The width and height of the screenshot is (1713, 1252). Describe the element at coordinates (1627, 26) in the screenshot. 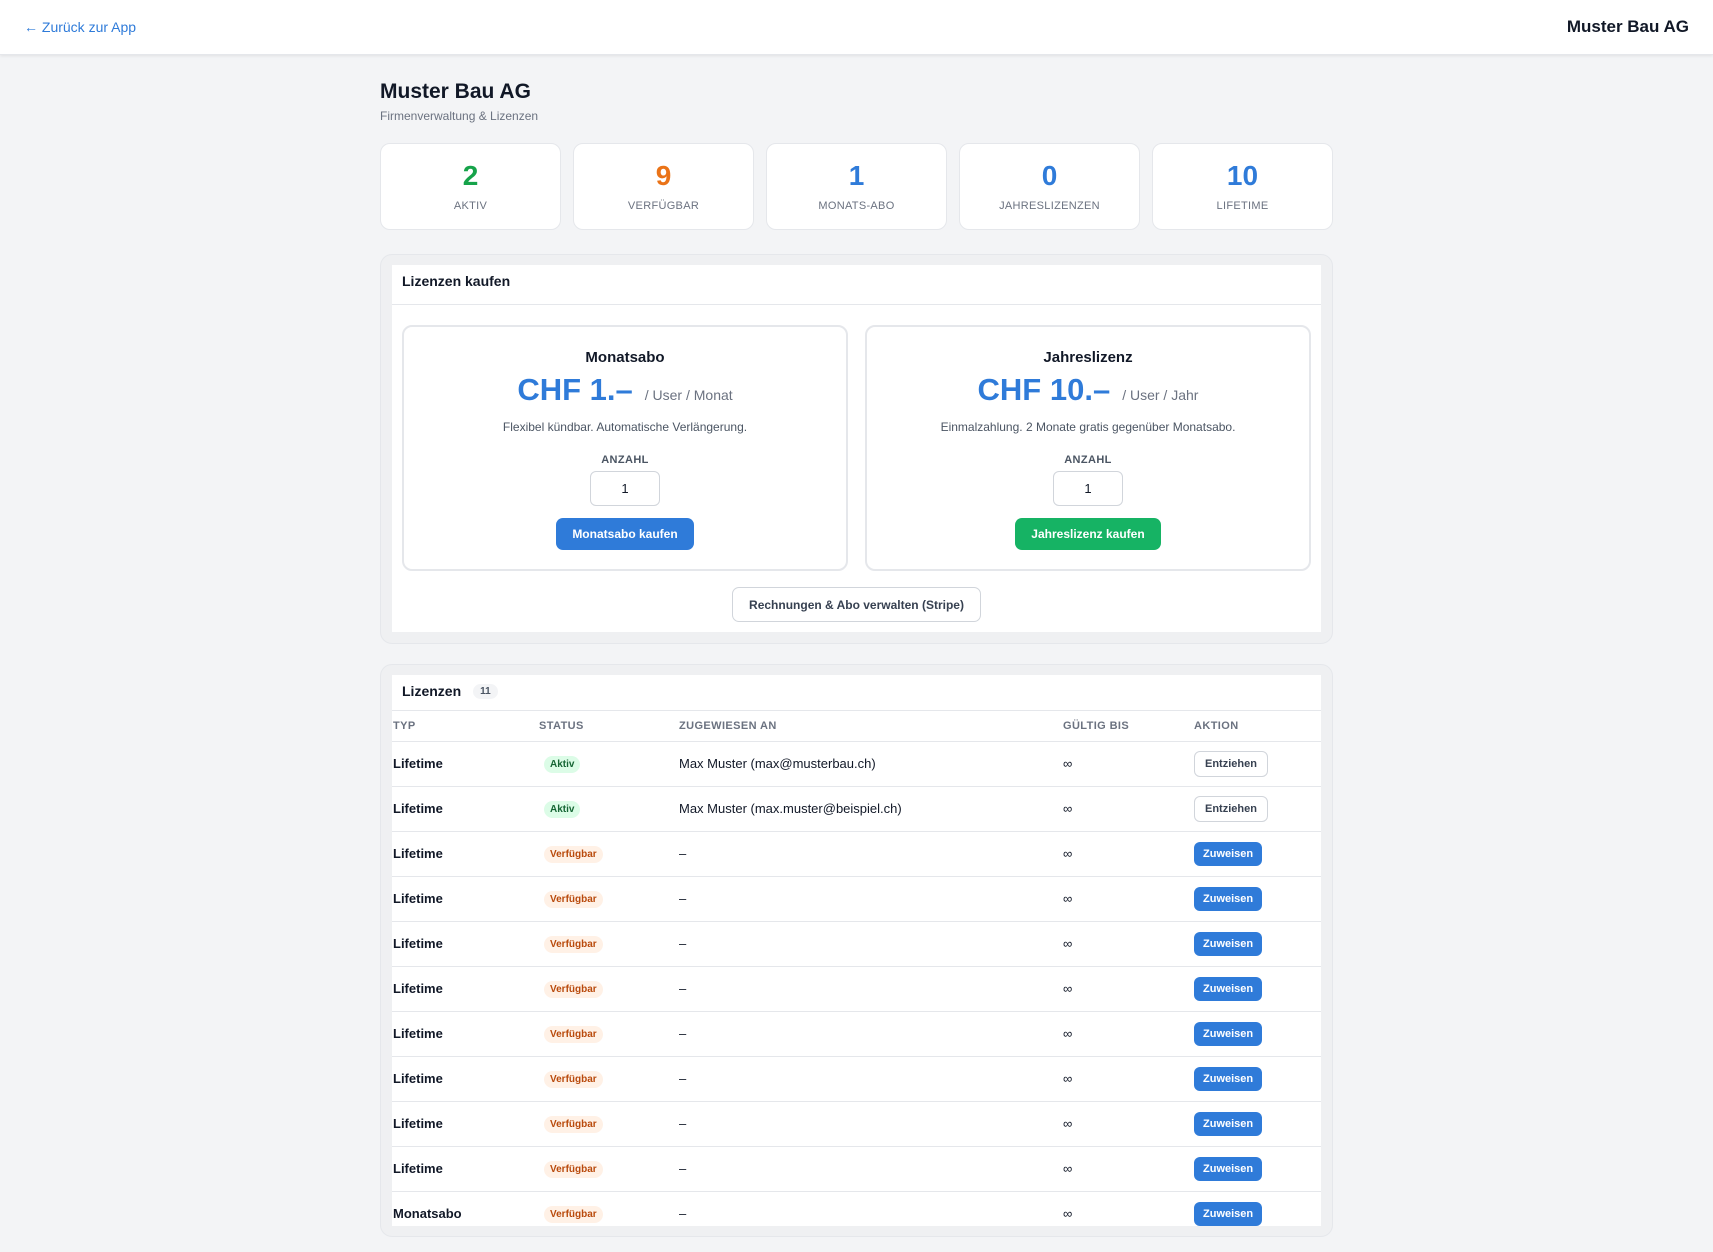

I see `topbar-company-name: Muster Bau AG` at that location.